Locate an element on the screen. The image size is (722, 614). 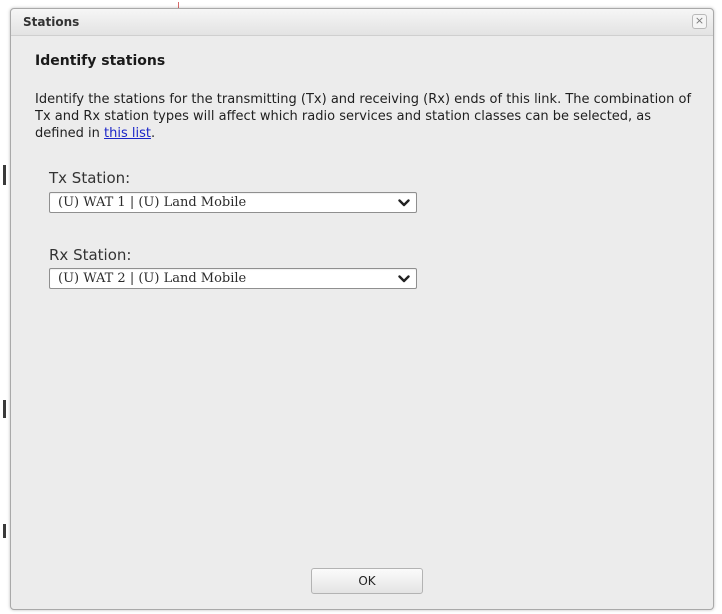
this-list-link: this list is located at coordinates (127, 133).